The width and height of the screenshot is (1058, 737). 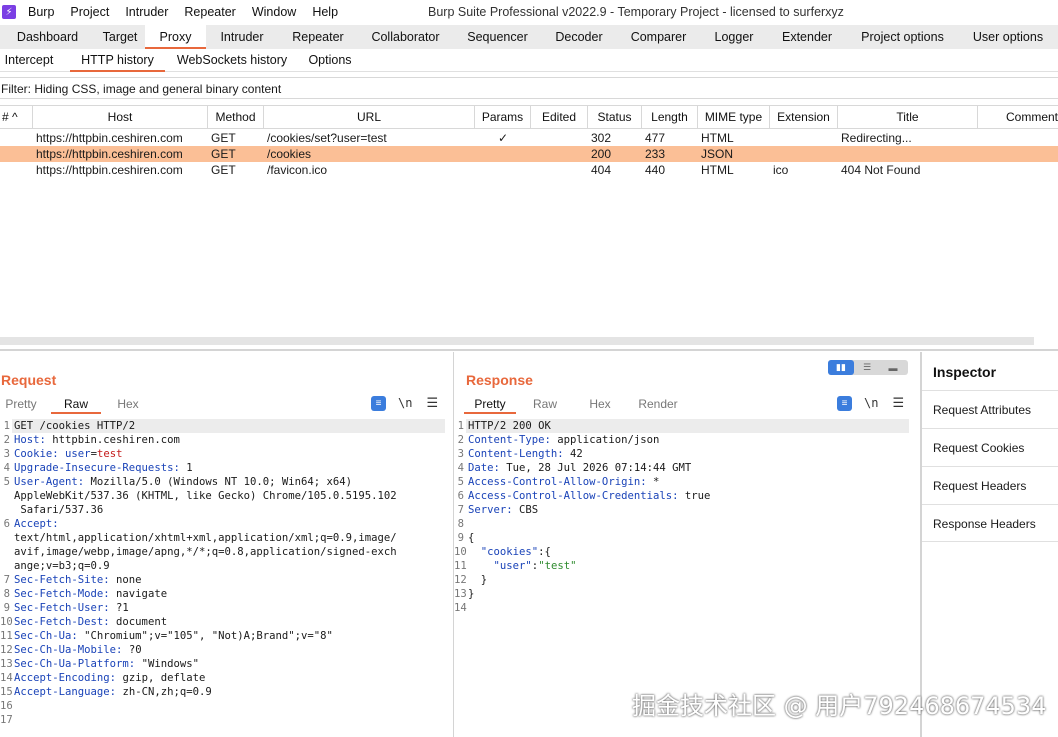 What do you see at coordinates (497, 37) in the screenshot?
I see `tab-sequencer: Sequencer` at bounding box center [497, 37].